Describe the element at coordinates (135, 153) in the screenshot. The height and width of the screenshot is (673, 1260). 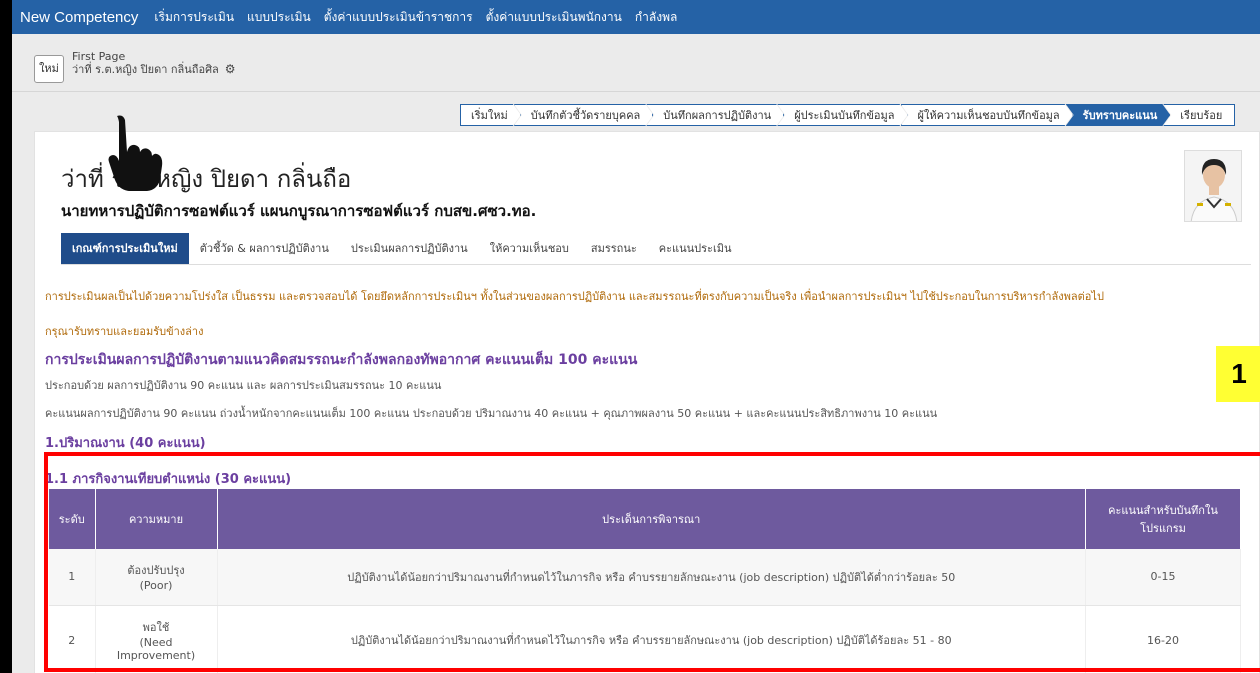
I see `pointing-hand-icon` at that location.